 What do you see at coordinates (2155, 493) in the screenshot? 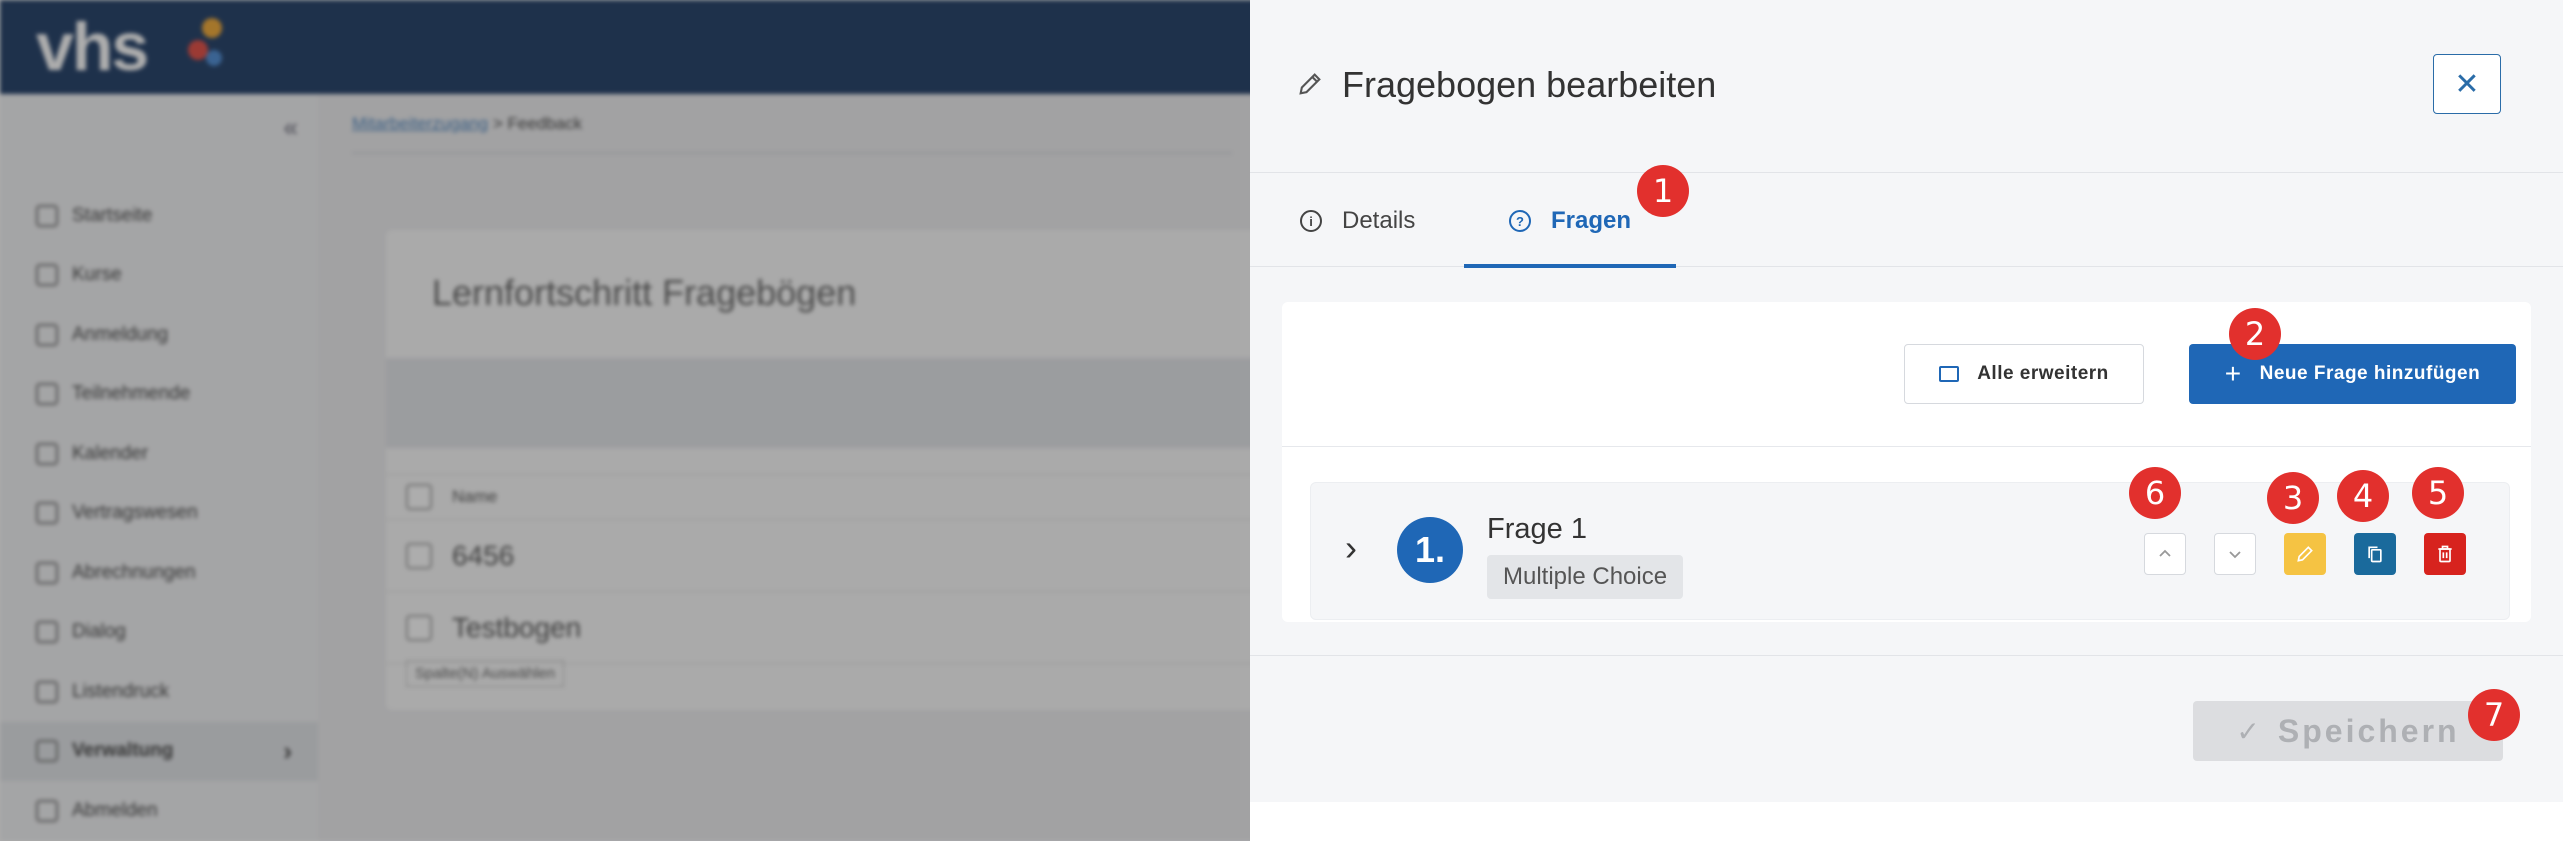
I see `annotation-badge-6: 6` at bounding box center [2155, 493].